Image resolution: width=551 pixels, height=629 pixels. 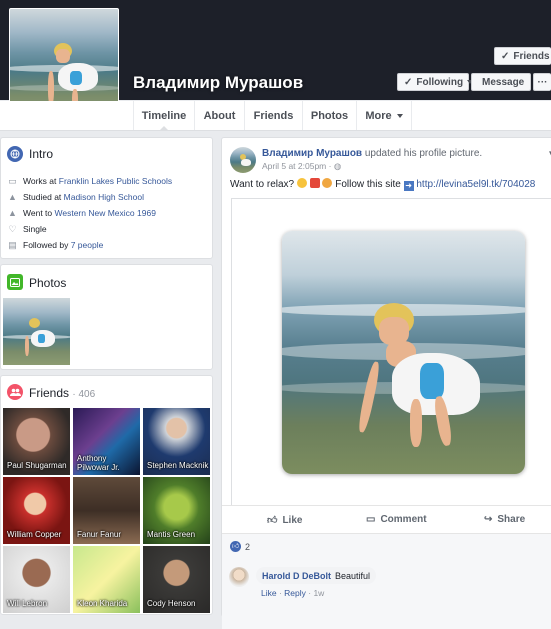 I want to click on message-label: Message, so click(x=503, y=82).